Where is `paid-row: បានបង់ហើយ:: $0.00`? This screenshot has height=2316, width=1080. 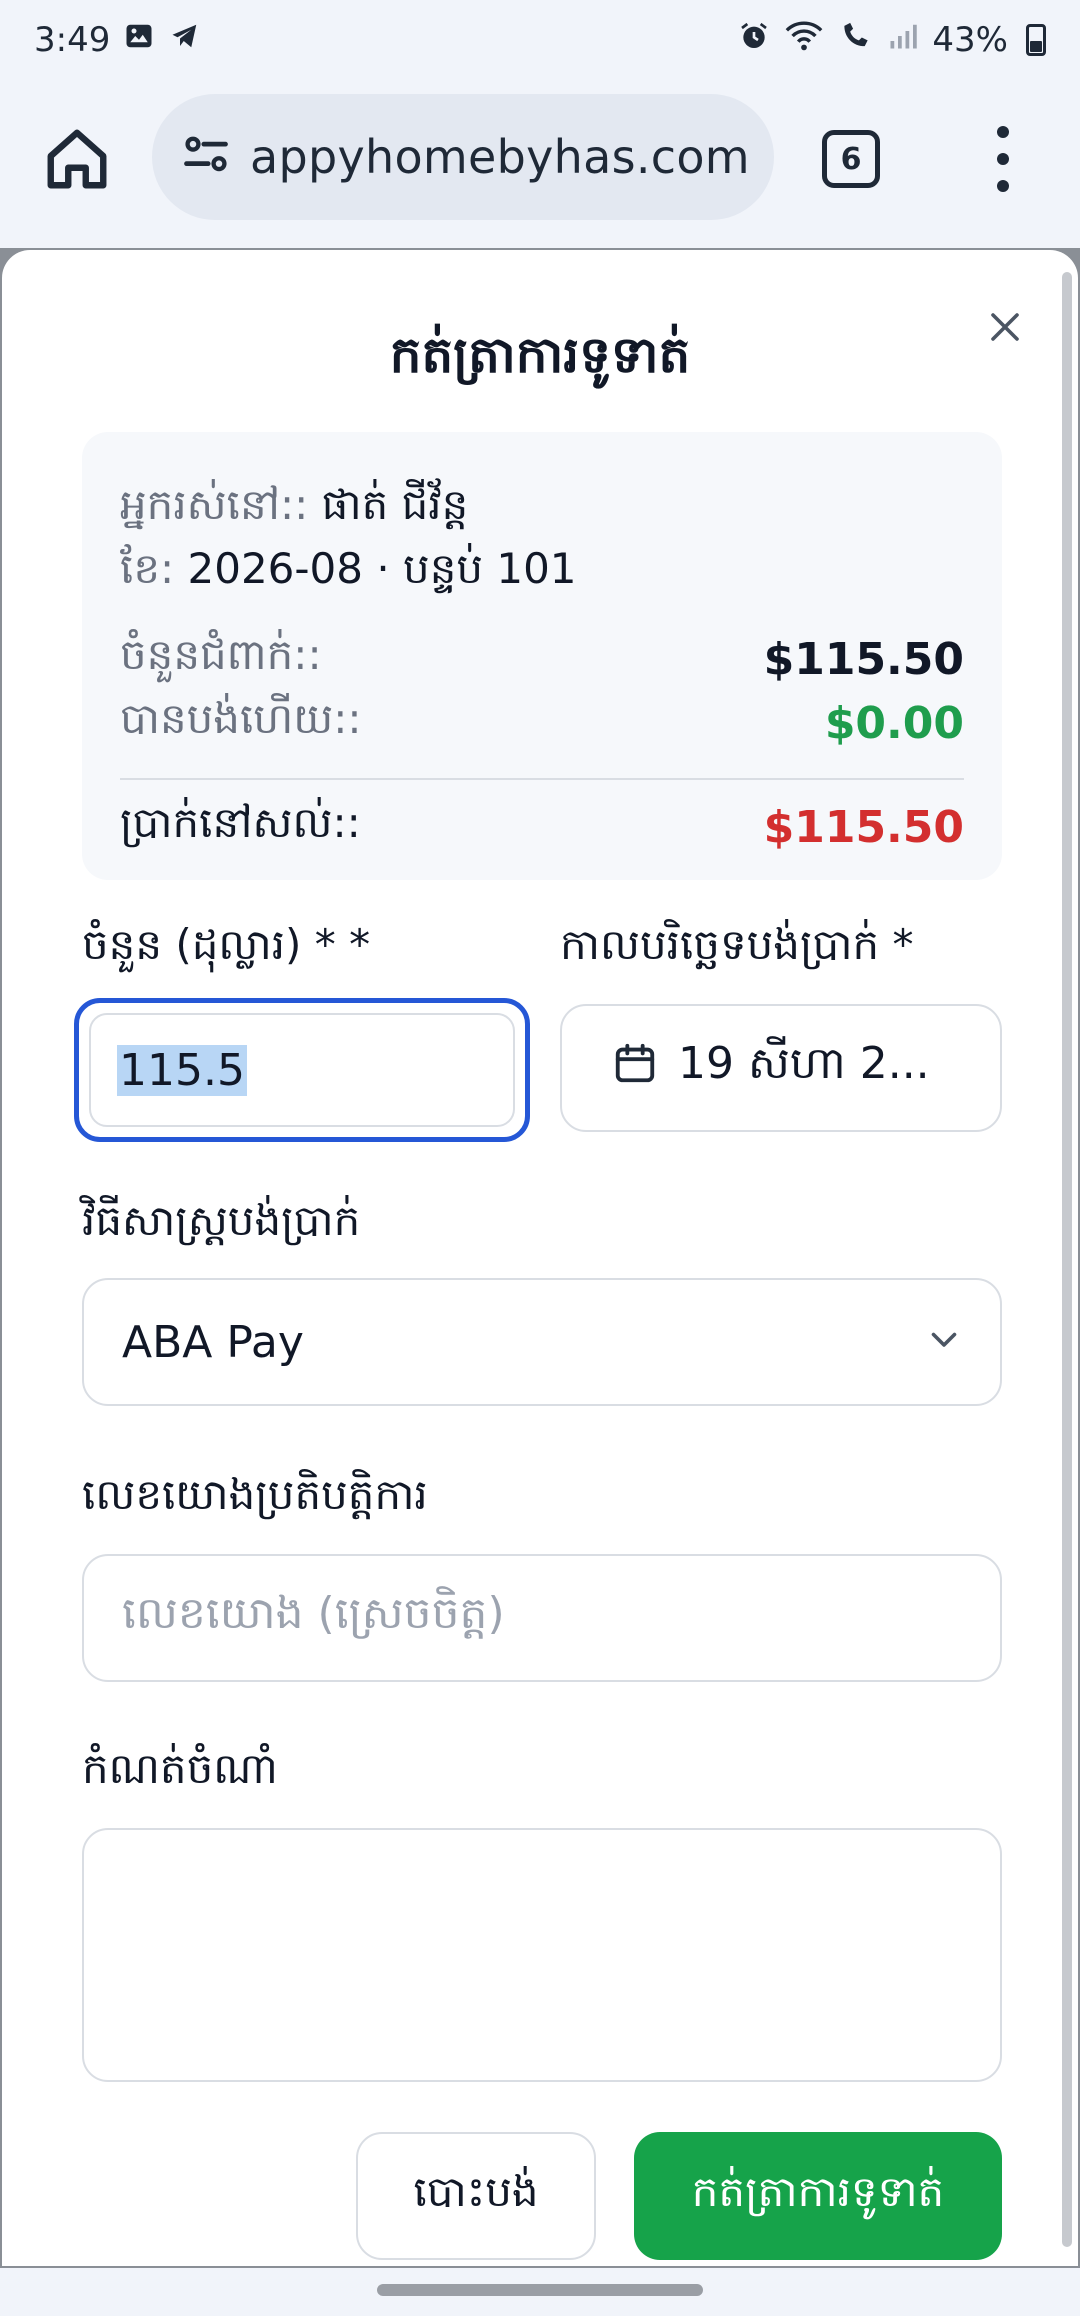
paid-row: បានបង់ហើយ:: $0.00 is located at coordinates (542, 723).